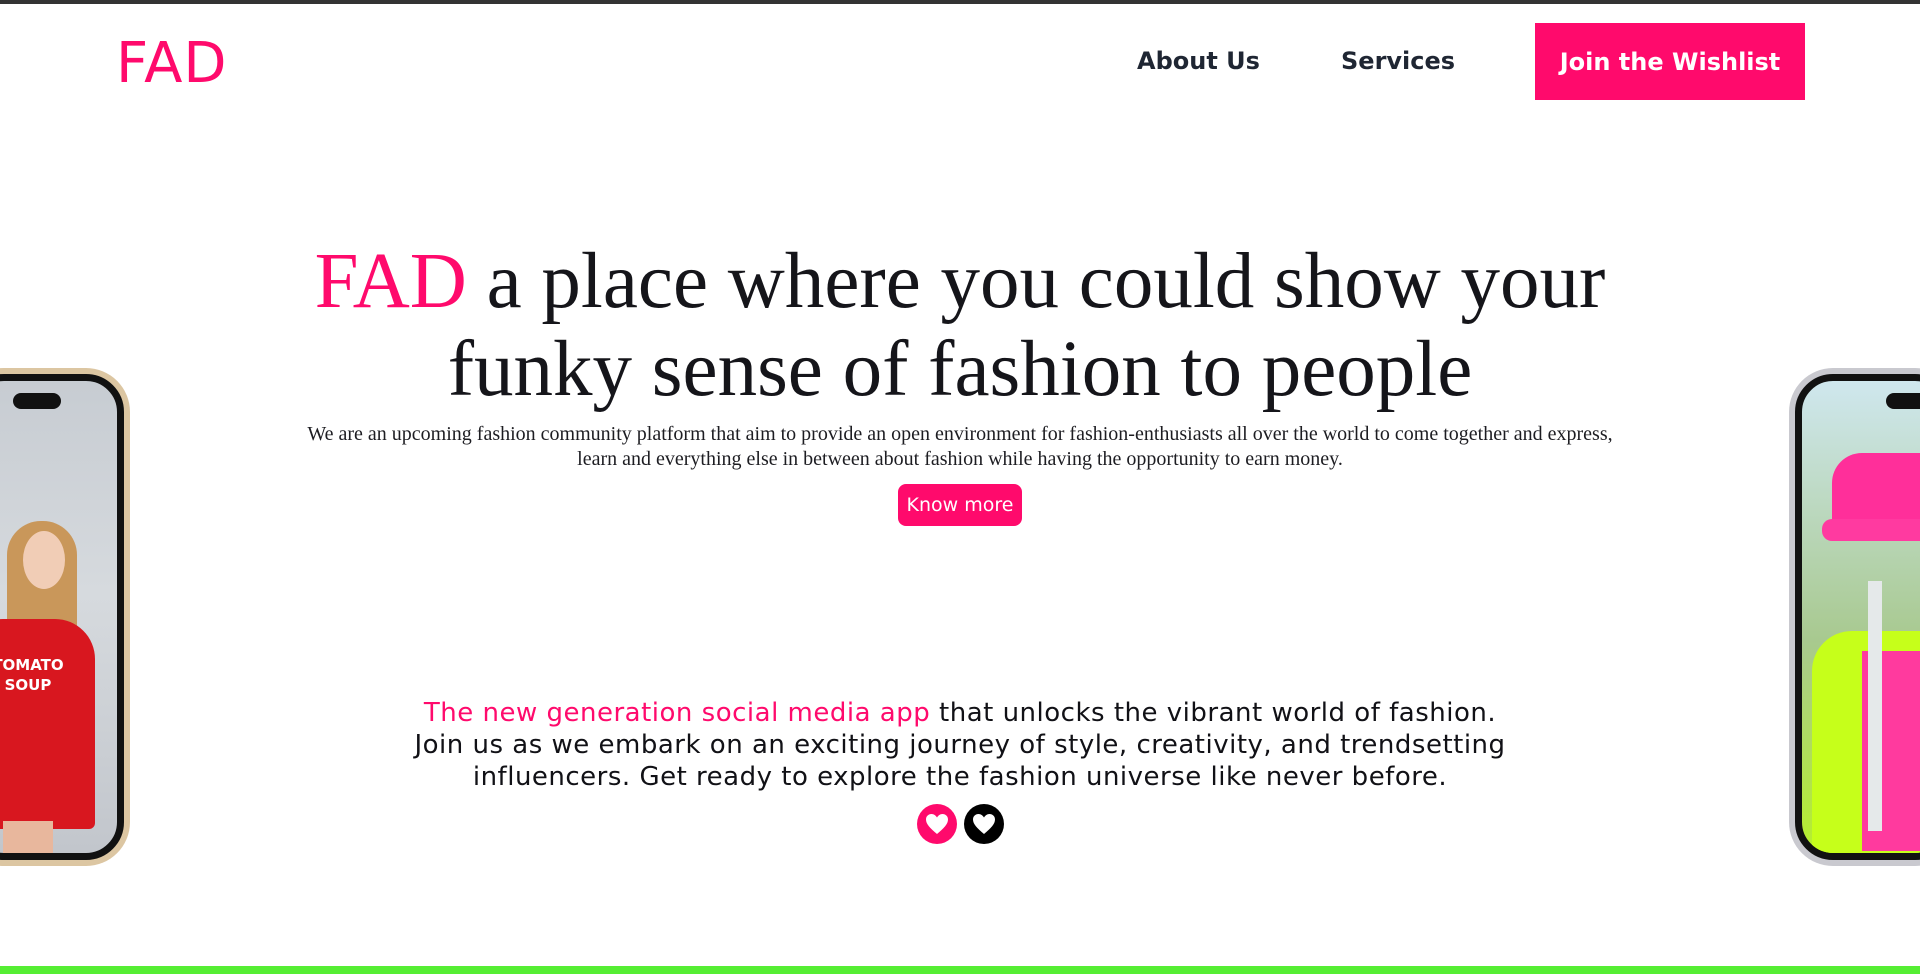  Describe the element at coordinates (172, 64) in the screenshot. I see `brand-logo: FAD` at that location.